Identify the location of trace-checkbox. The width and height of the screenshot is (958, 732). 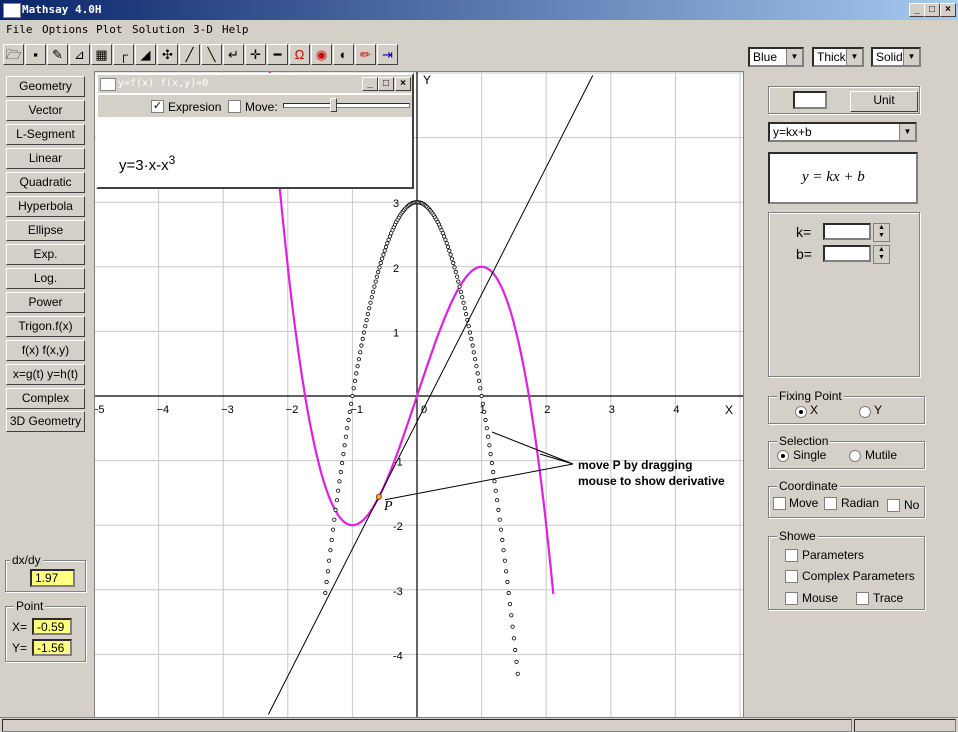
(862, 598).